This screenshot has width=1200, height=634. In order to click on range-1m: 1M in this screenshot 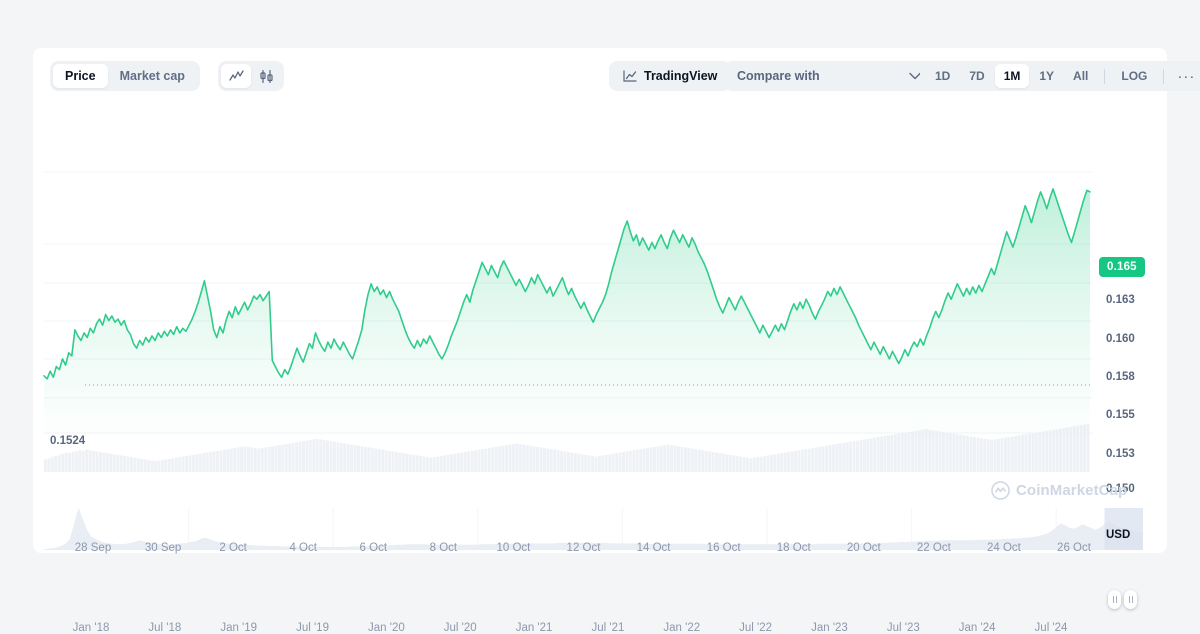, I will do `click(1012, 76)`.